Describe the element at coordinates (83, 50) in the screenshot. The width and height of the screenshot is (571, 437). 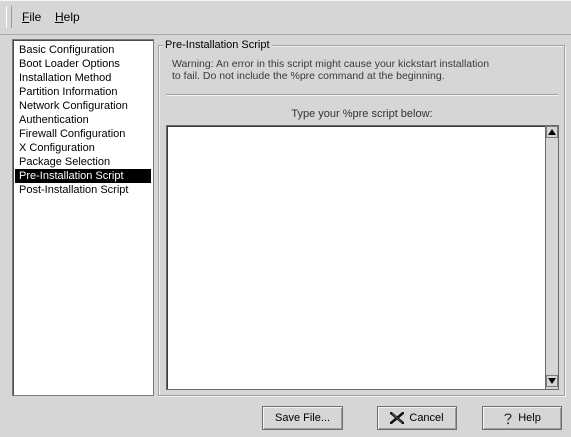
I see `sidebar-item-basic-configuration: Basic Configuration` at that location.